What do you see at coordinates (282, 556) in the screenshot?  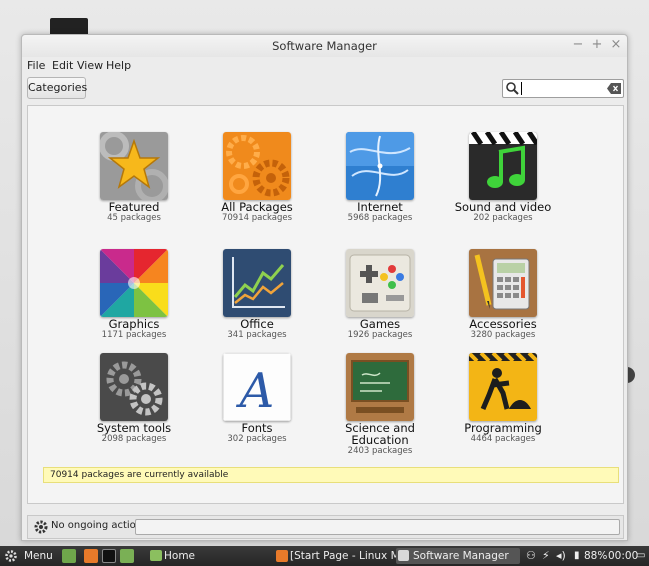 I see `browser-window-icon` at bounding box center [282, 556].